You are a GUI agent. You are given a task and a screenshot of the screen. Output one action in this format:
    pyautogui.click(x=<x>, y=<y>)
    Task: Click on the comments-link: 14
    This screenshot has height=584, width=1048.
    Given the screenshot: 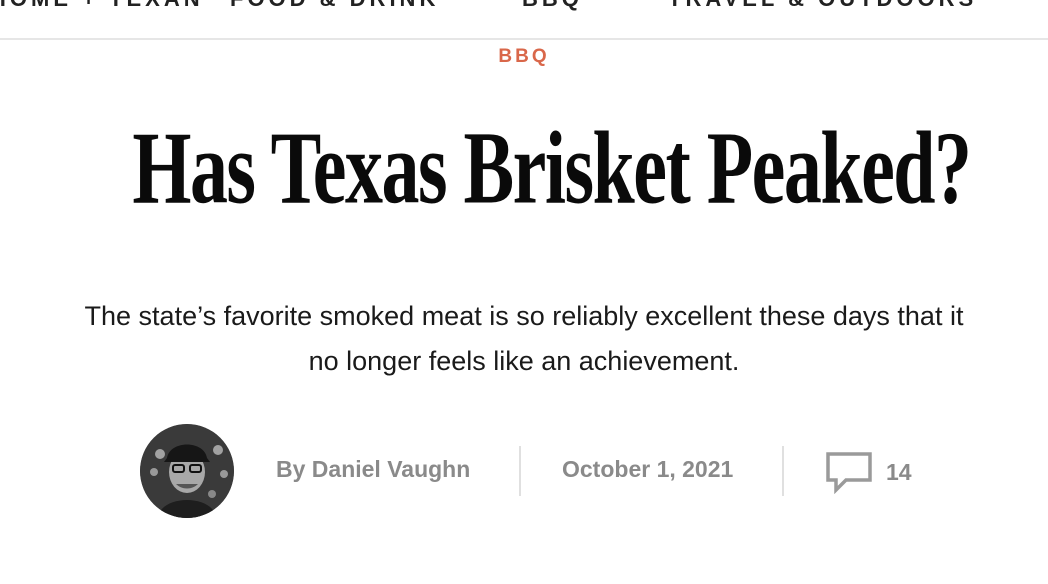 What is the action you would take?
    pyautogui.click(x=868, y=472)
    